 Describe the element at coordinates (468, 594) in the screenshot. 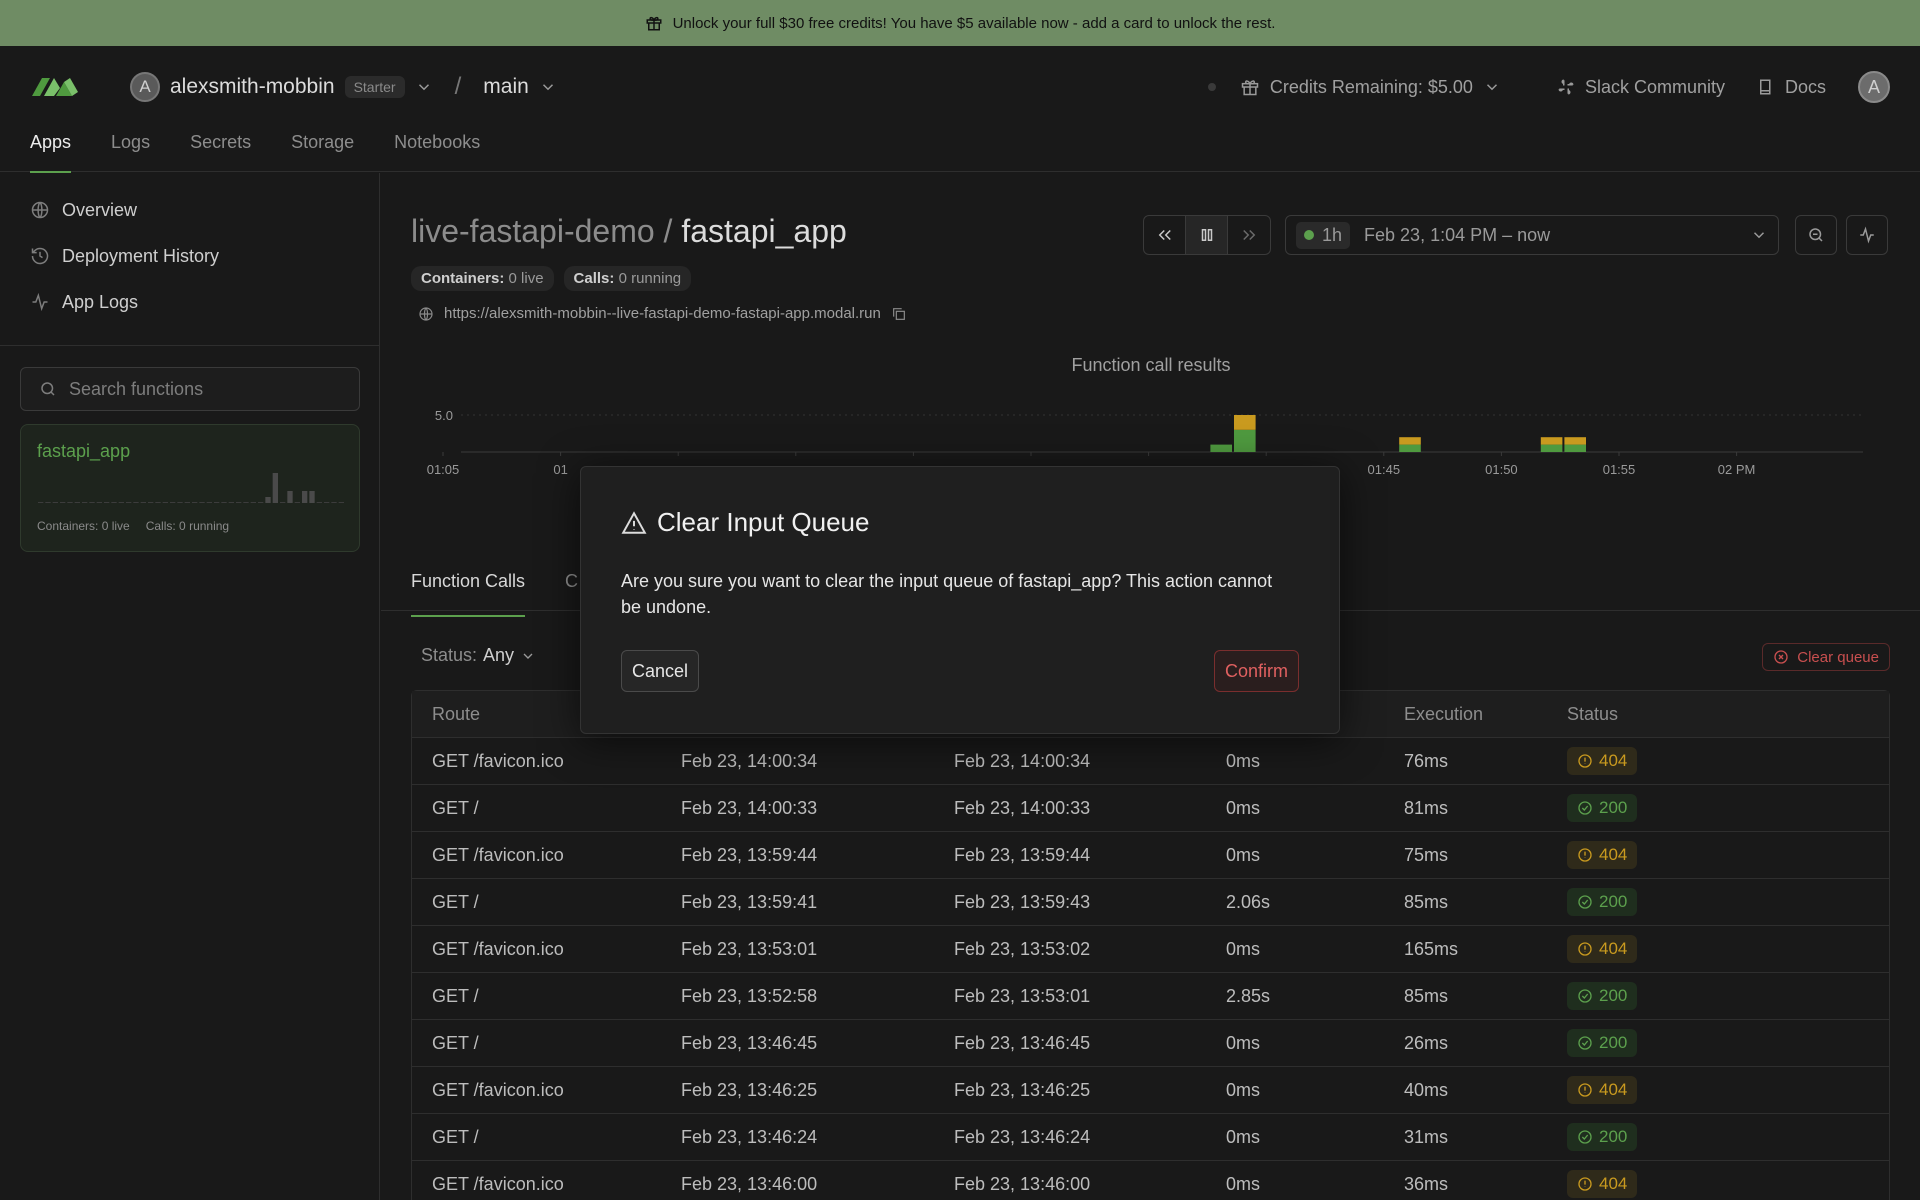

I see `tab-function-calls: Function Calls` at that location.